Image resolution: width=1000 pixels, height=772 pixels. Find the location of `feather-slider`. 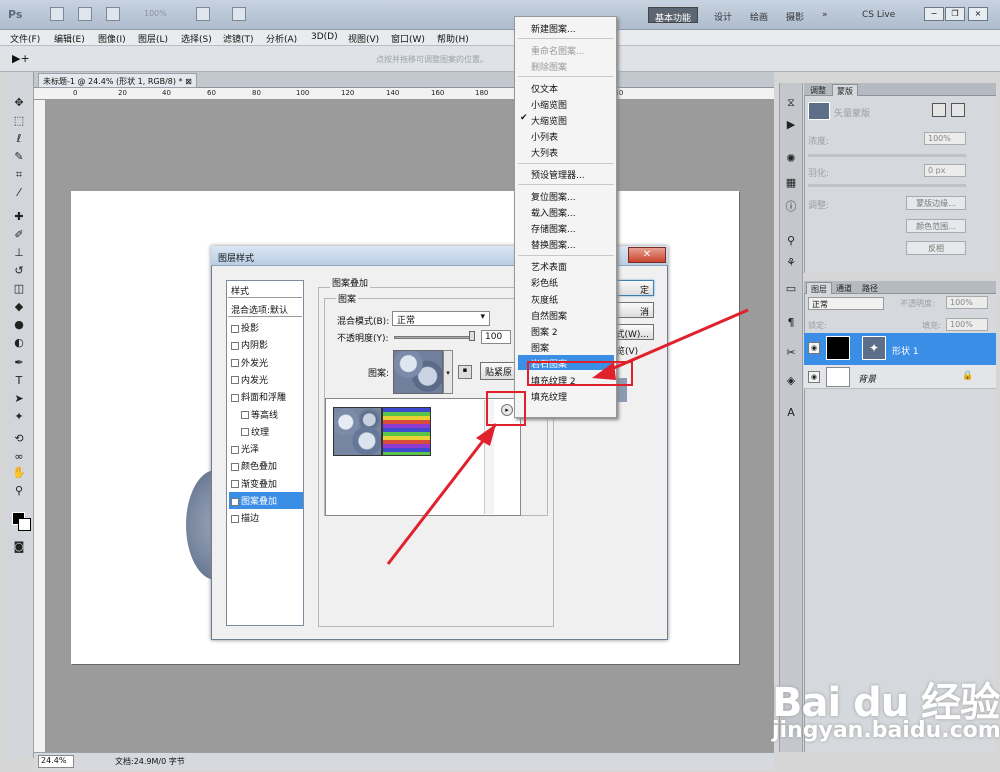

feather-slider is located at coordinates (887, 185).